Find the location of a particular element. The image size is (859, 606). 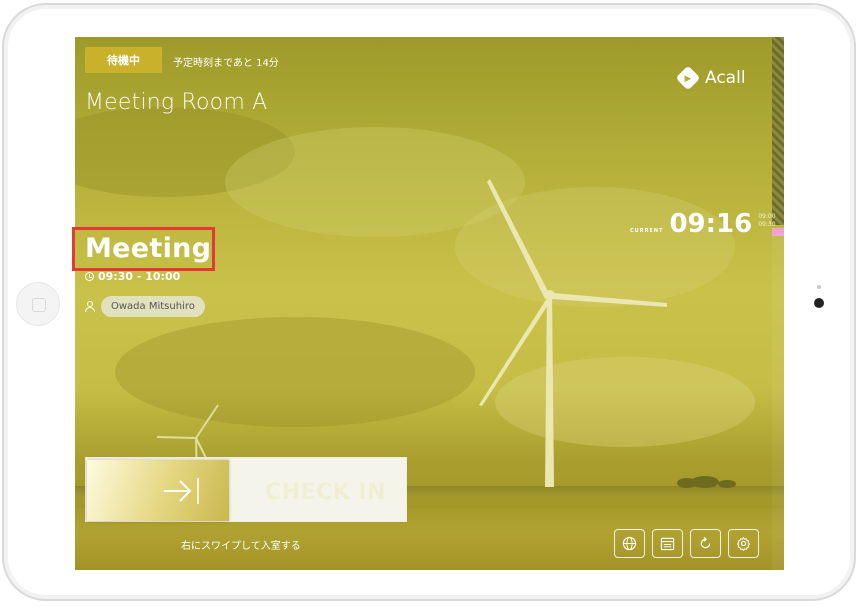

check-in-label: CHECK IN is located at coordinates (326, 492).